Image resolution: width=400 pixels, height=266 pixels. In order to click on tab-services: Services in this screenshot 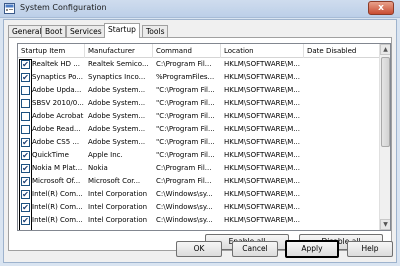, I will do `click(86, 31)`.